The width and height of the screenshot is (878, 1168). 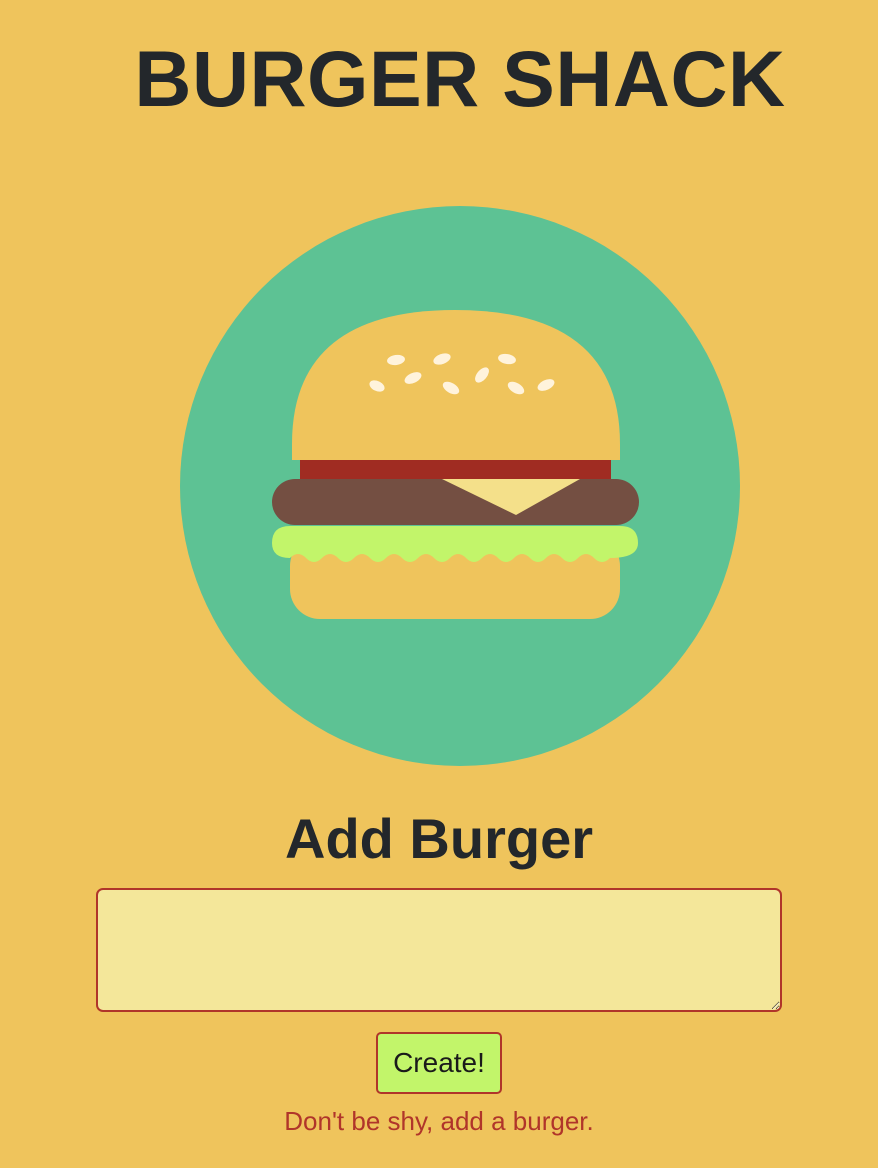 What do you see at coordinates (460, 78) in the screenshot?
I see `page-title: BURGER SHACK` at bounding box center [460, 78].